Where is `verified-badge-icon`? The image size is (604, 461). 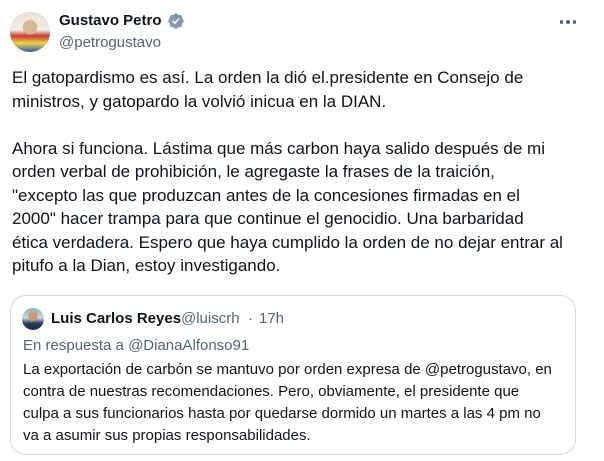
verified-badge-icon is located at coordinates (176, 21).